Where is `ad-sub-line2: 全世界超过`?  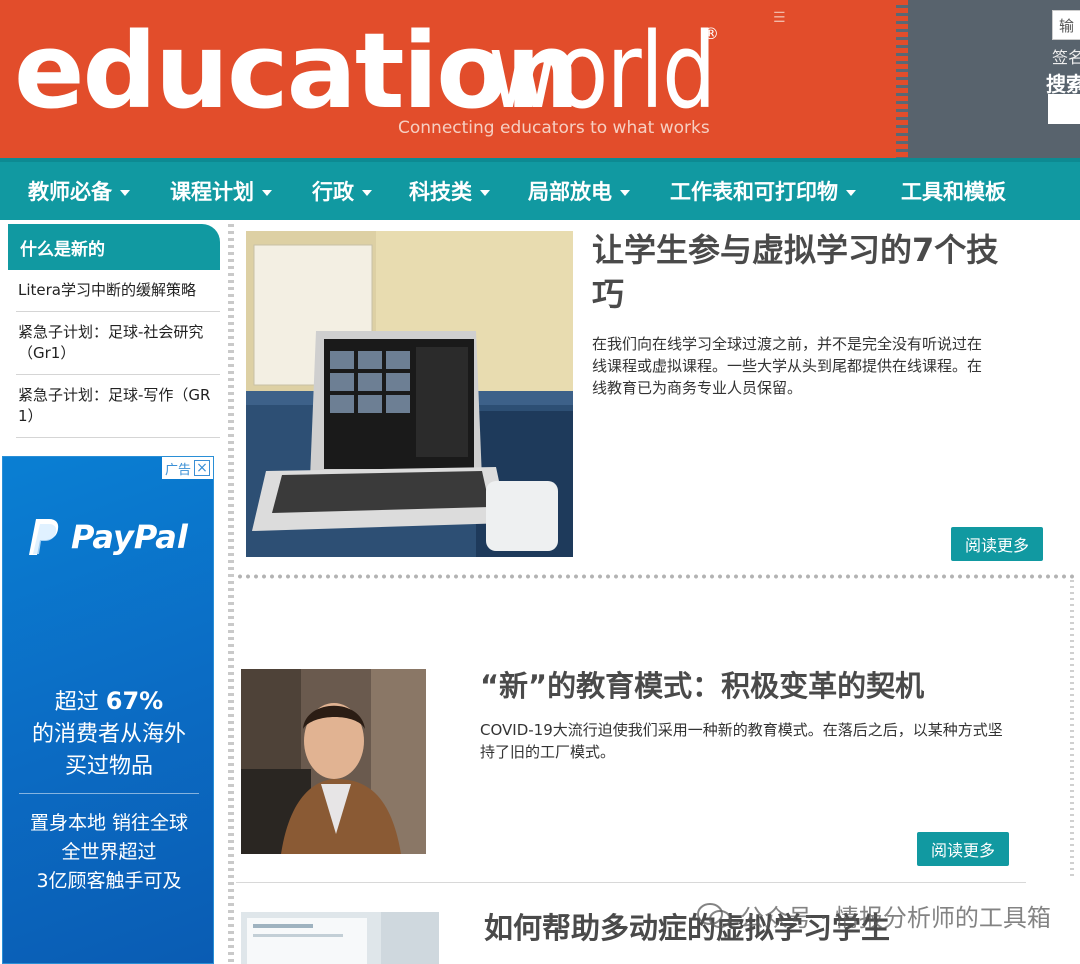
ad-sub-line2: 全世界超过 is located at coordinates (109, 852).